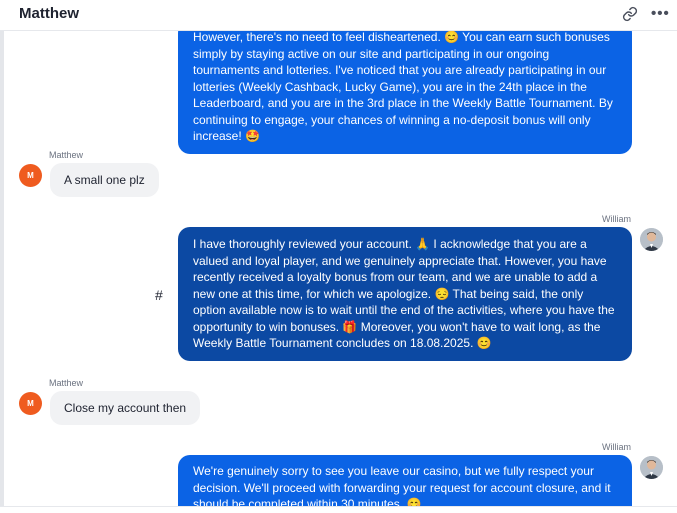  Describe the element at coordinates (631, 15) in the screenshot. I see `link-icon` at that location.